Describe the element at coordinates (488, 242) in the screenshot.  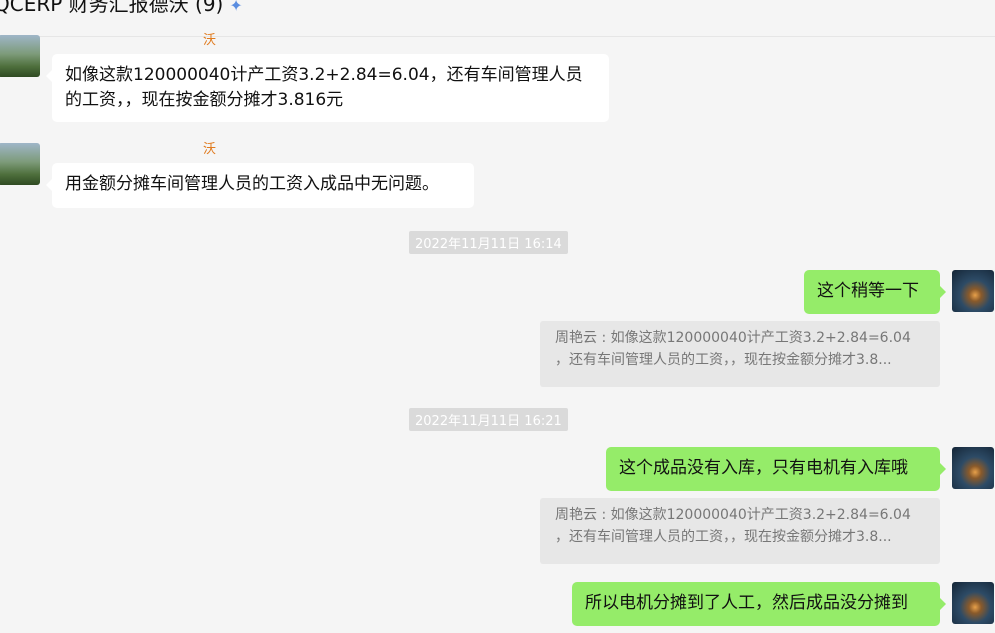
I see `timestamp: 2022年11月11日 16:14` at that location.